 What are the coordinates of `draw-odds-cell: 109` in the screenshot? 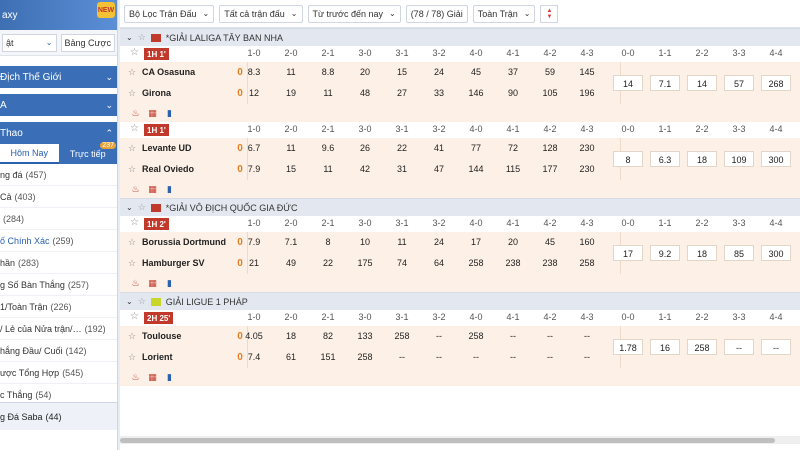 It's located at (739, 159).